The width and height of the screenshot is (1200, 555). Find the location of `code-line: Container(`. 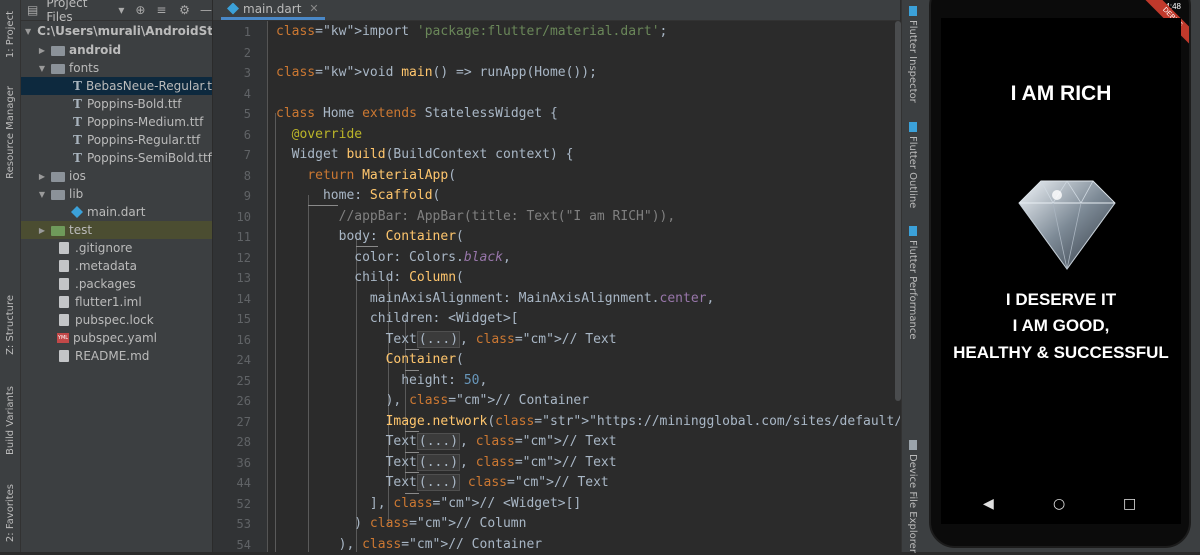

code-line: Container( is located at coordinates (370, 360).